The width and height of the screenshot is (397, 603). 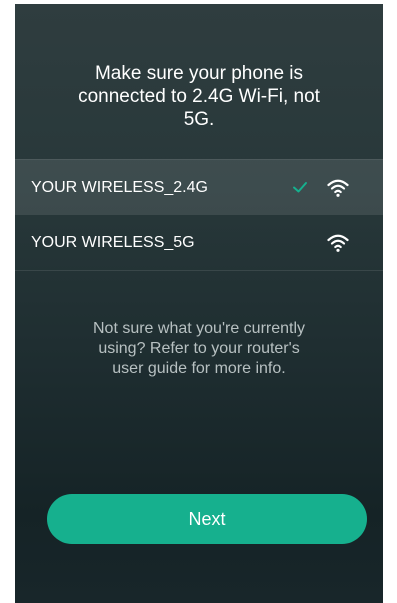 What do you see at coordinates (119, 187) in the screenshot?
I see `network-name: YOUR WIRELESS_2.4G` at bounding box center [119, 187].